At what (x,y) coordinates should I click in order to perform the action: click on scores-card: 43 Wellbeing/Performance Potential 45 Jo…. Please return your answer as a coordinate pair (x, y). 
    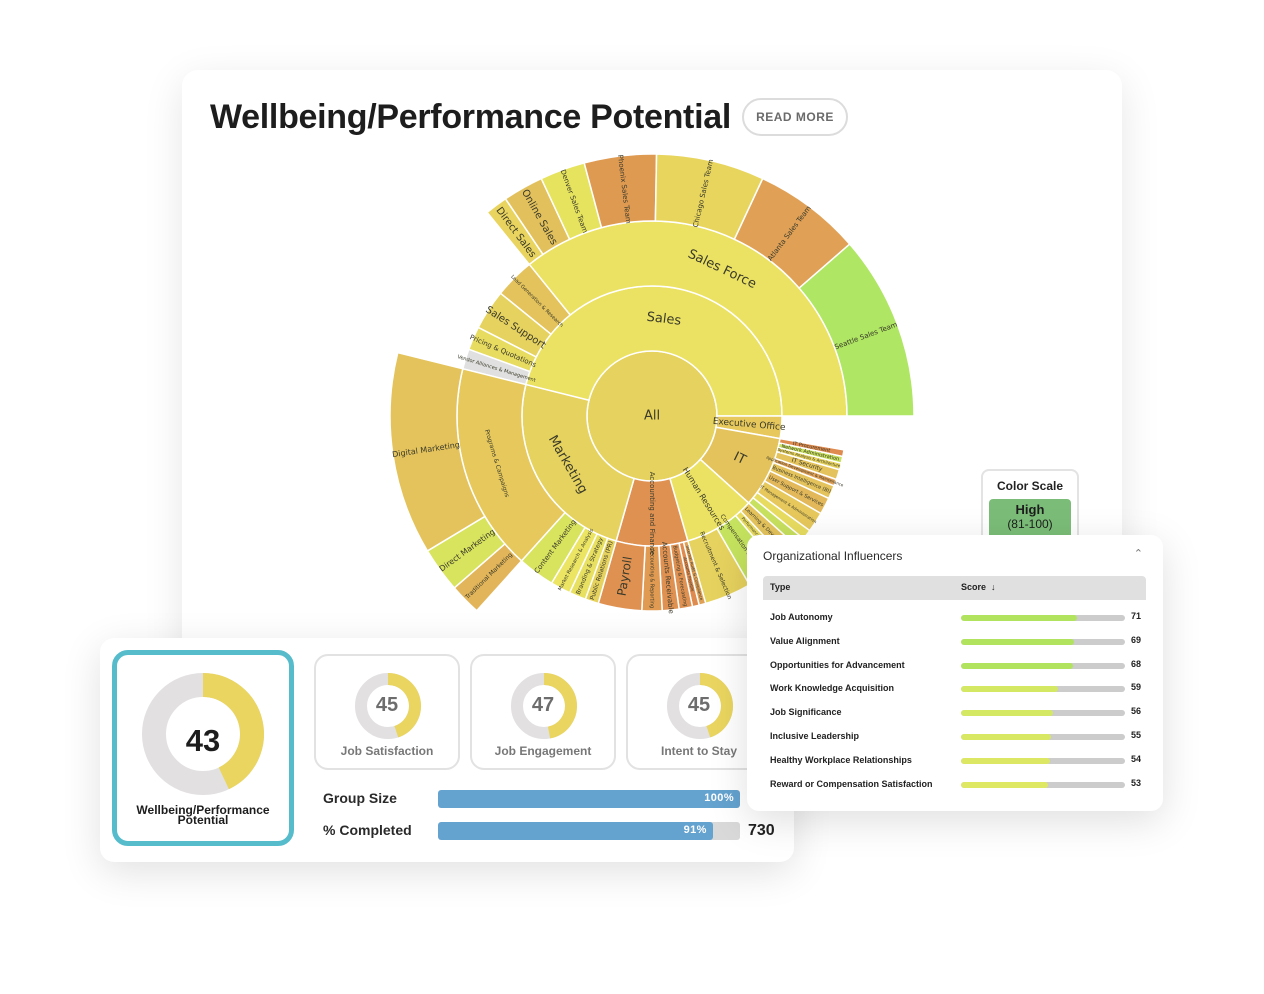
    Looking at the image, I should click on (447, 750).